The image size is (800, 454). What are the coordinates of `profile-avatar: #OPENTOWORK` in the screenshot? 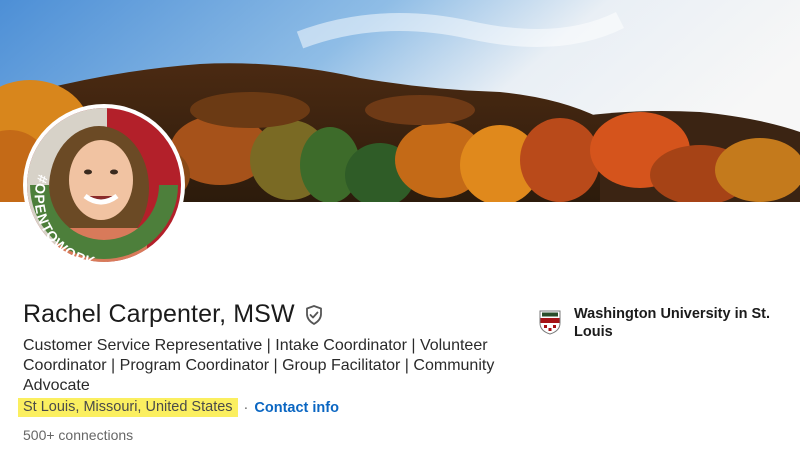 It's located at (104, 185).